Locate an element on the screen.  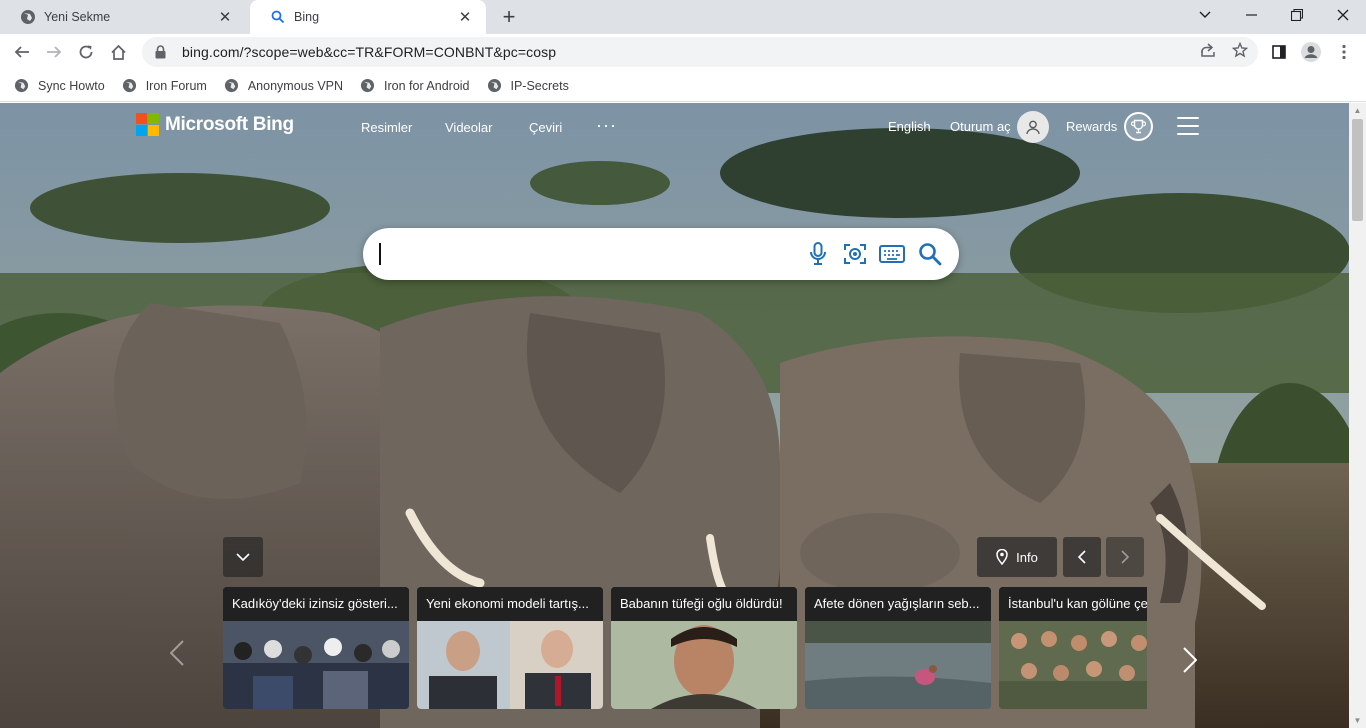
bookmark-label: IP-Secrets is located at coordinates (539, 85).